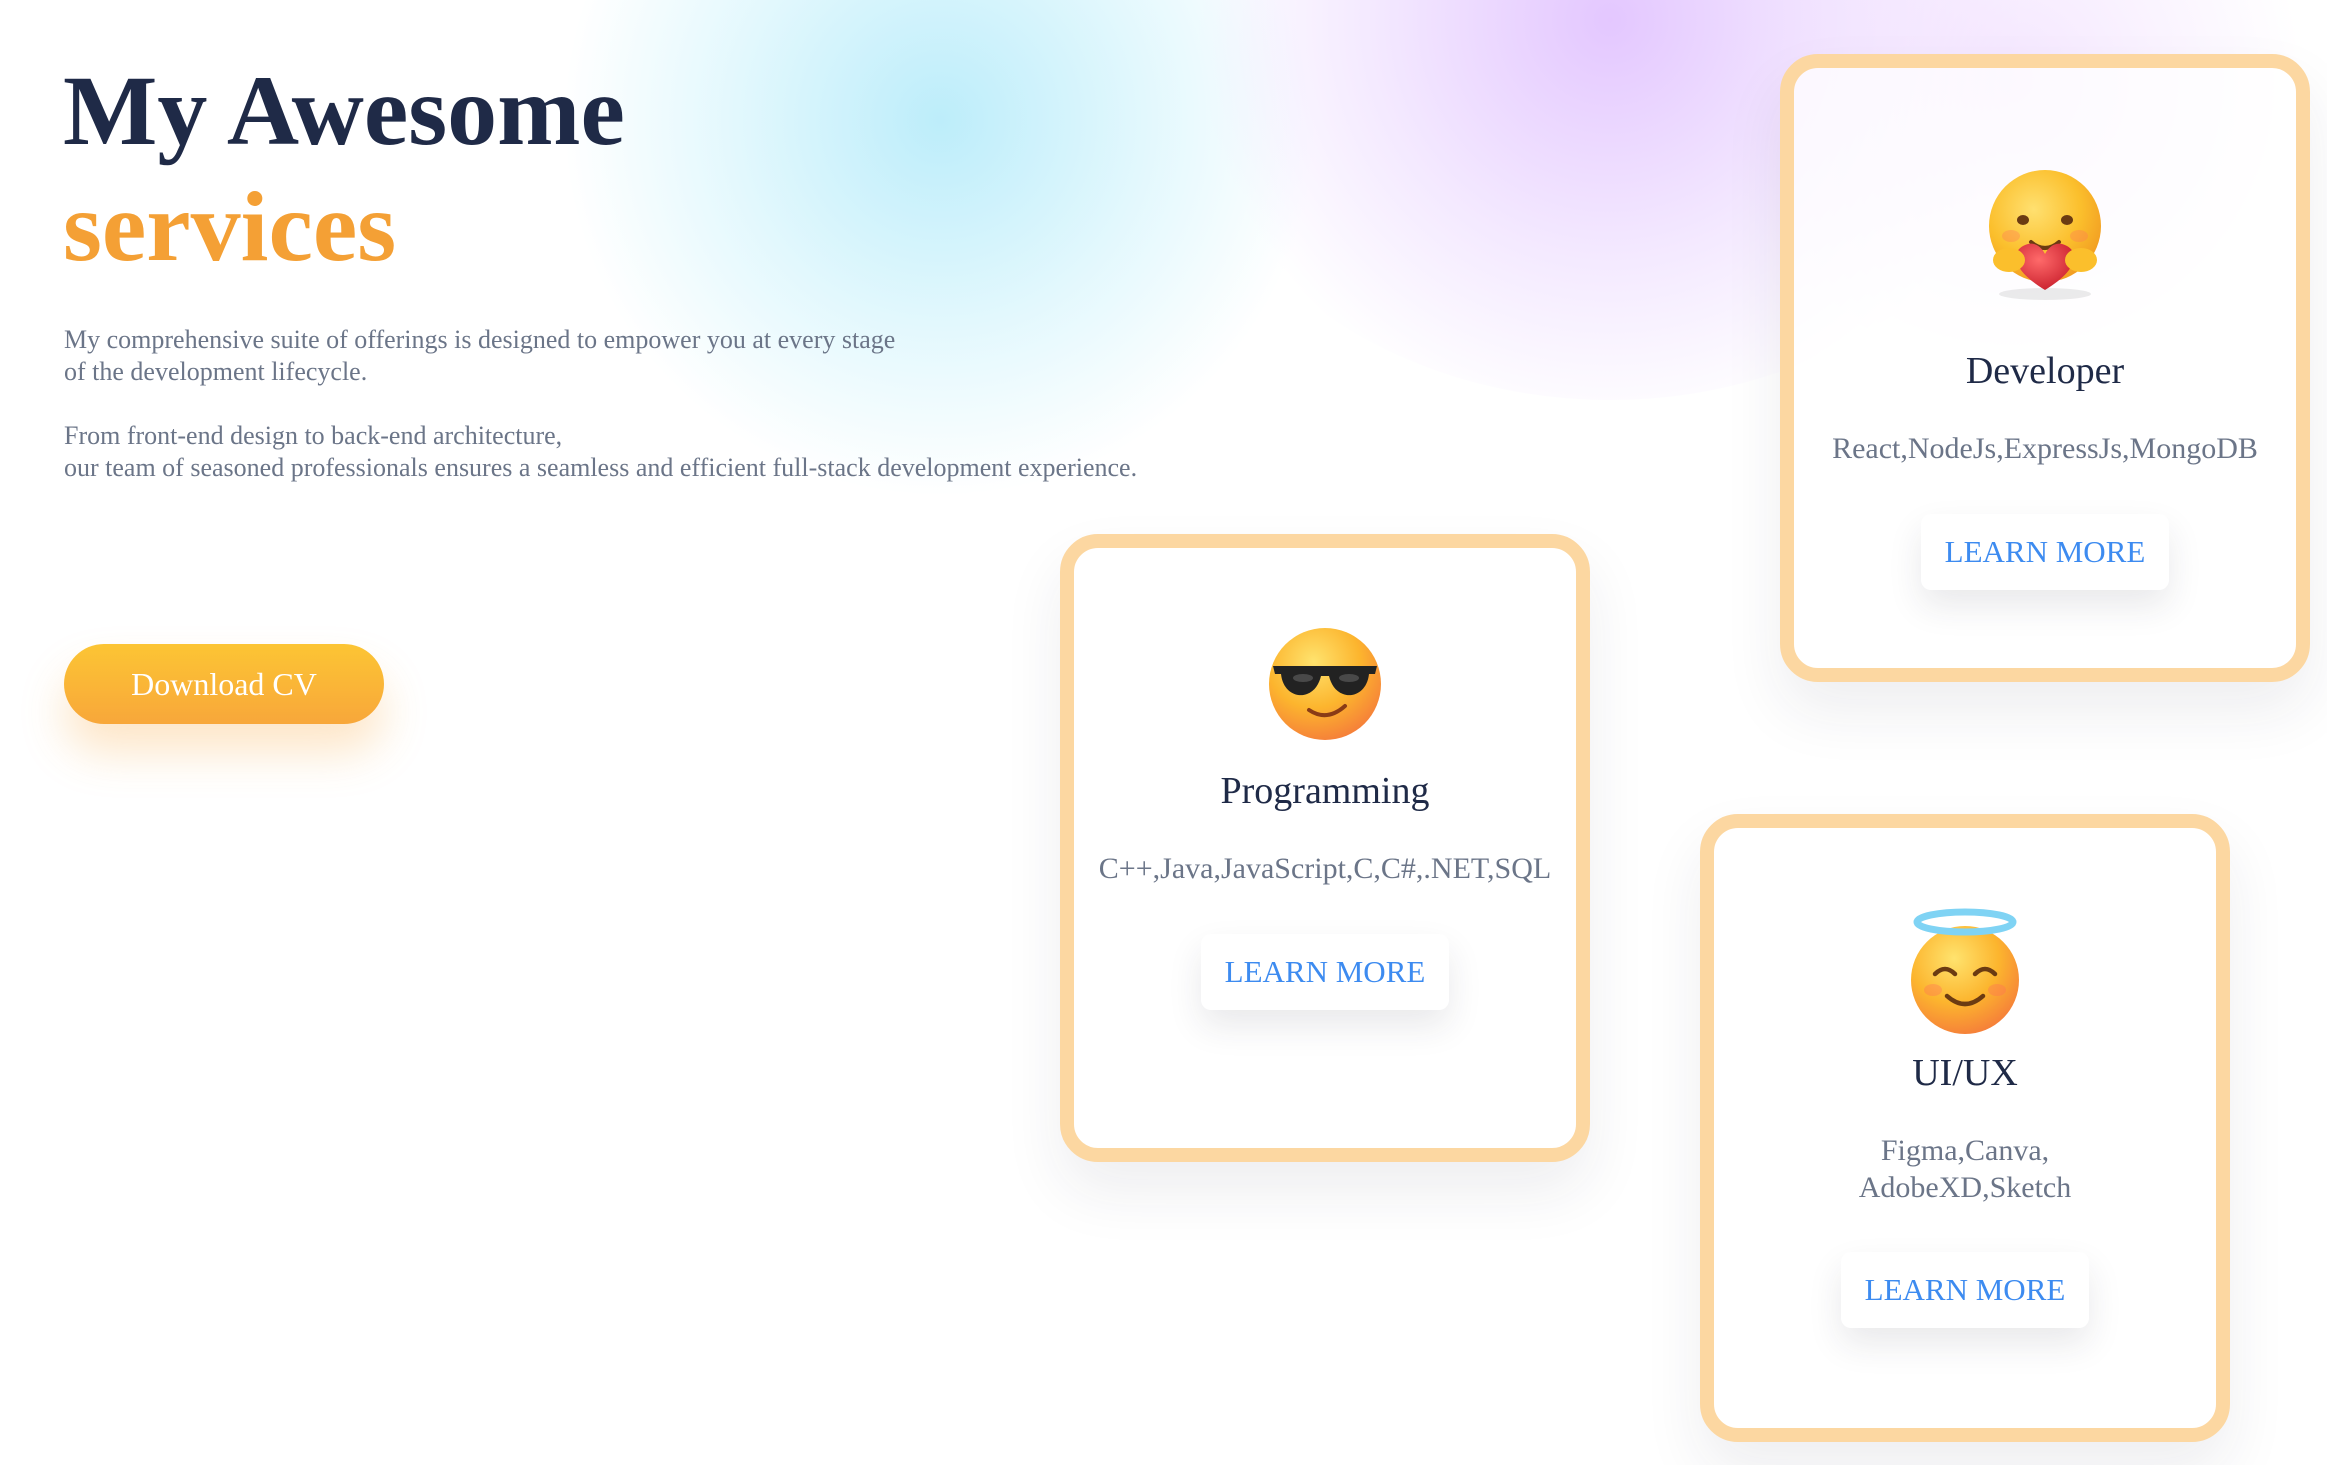 This screenshot has width=2327, height=1465. I want to click on sunglasses-face-emoji-icon, so click(1325, 684).